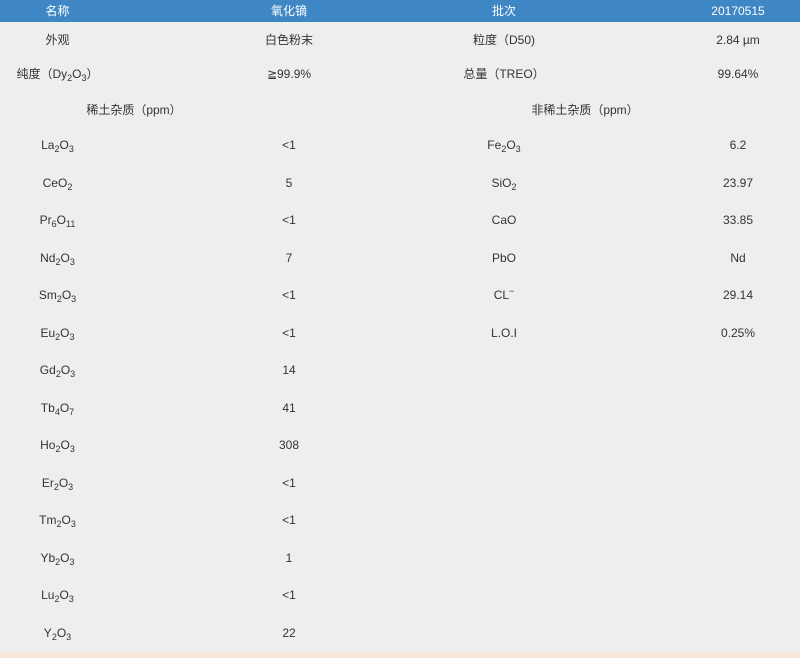 The image size is (800, 658). What do you see at coordinates (400, 655) in the screenshot?
I see `footer-strip` at bounding box center [400, 655].